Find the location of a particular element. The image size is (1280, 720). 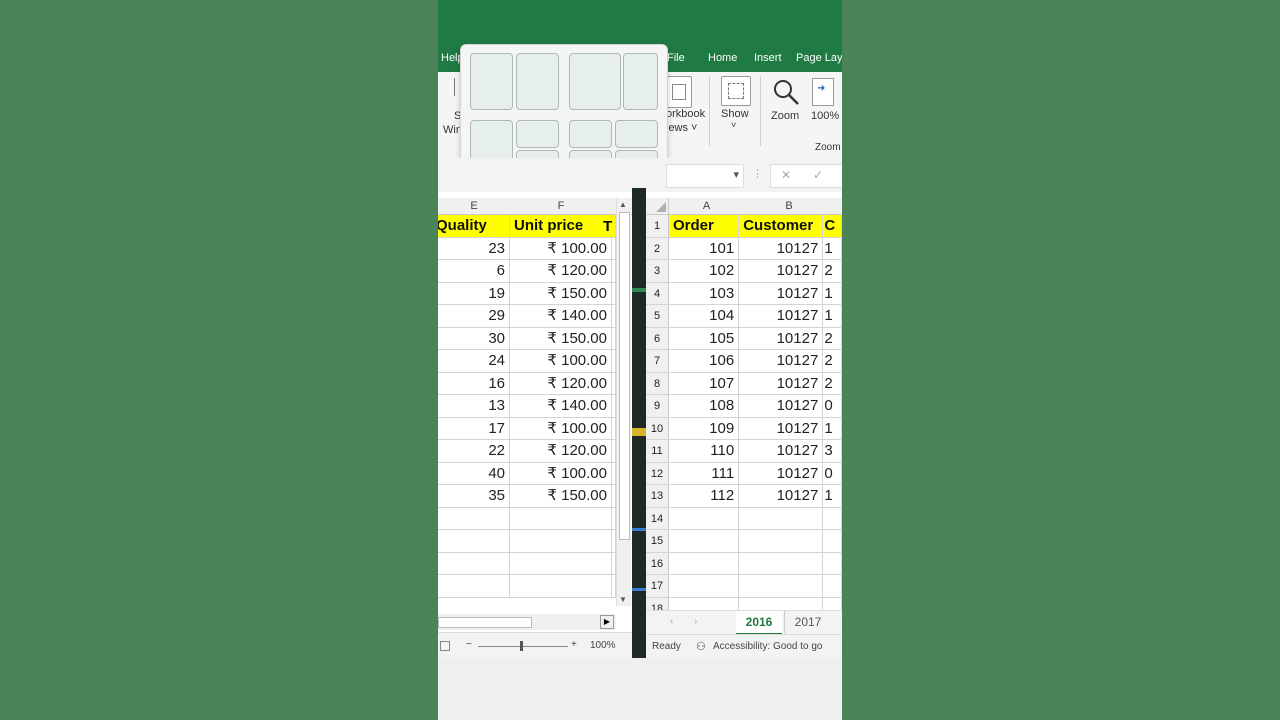

cell-quality: 23 is located at coordinates (474, 248).